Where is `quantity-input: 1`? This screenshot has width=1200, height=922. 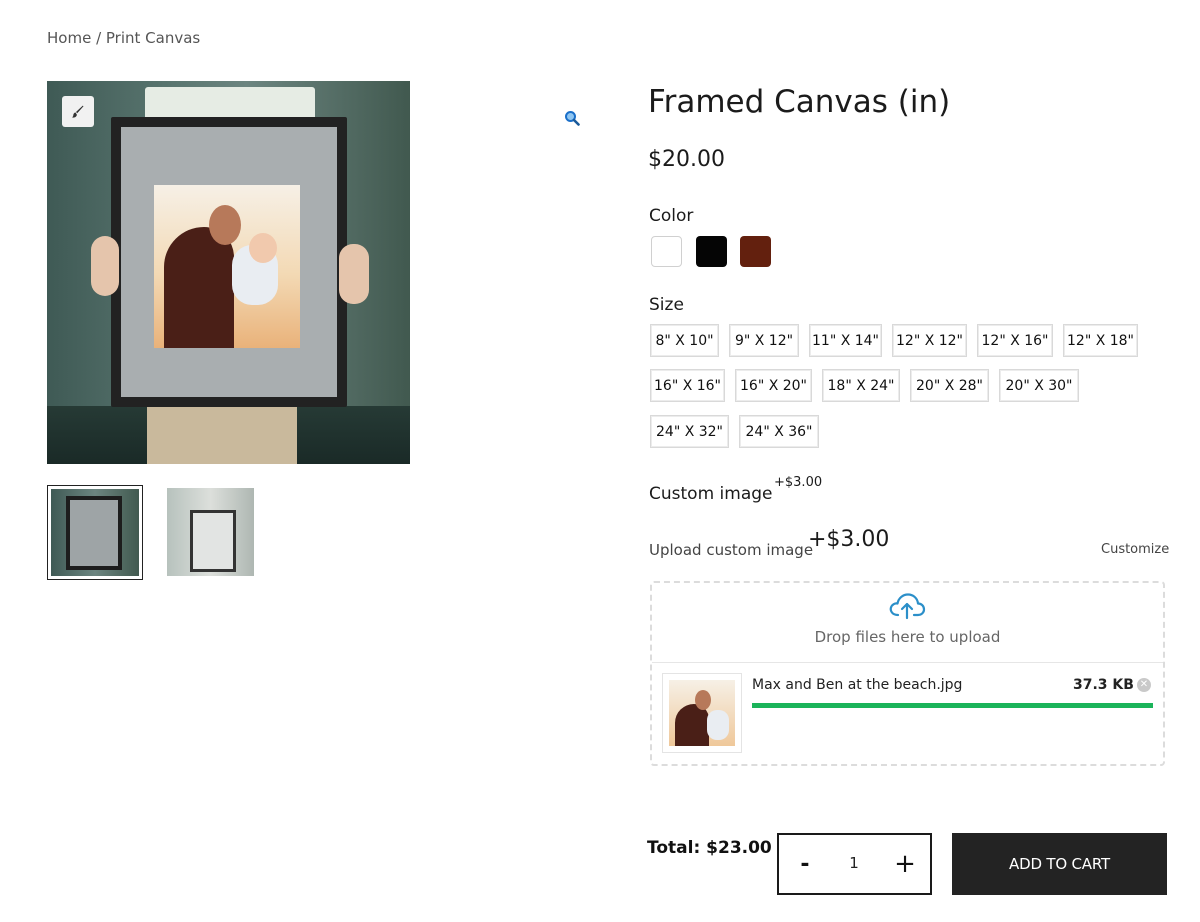
quantity-input: 1 is located at coordinates (854, 863).